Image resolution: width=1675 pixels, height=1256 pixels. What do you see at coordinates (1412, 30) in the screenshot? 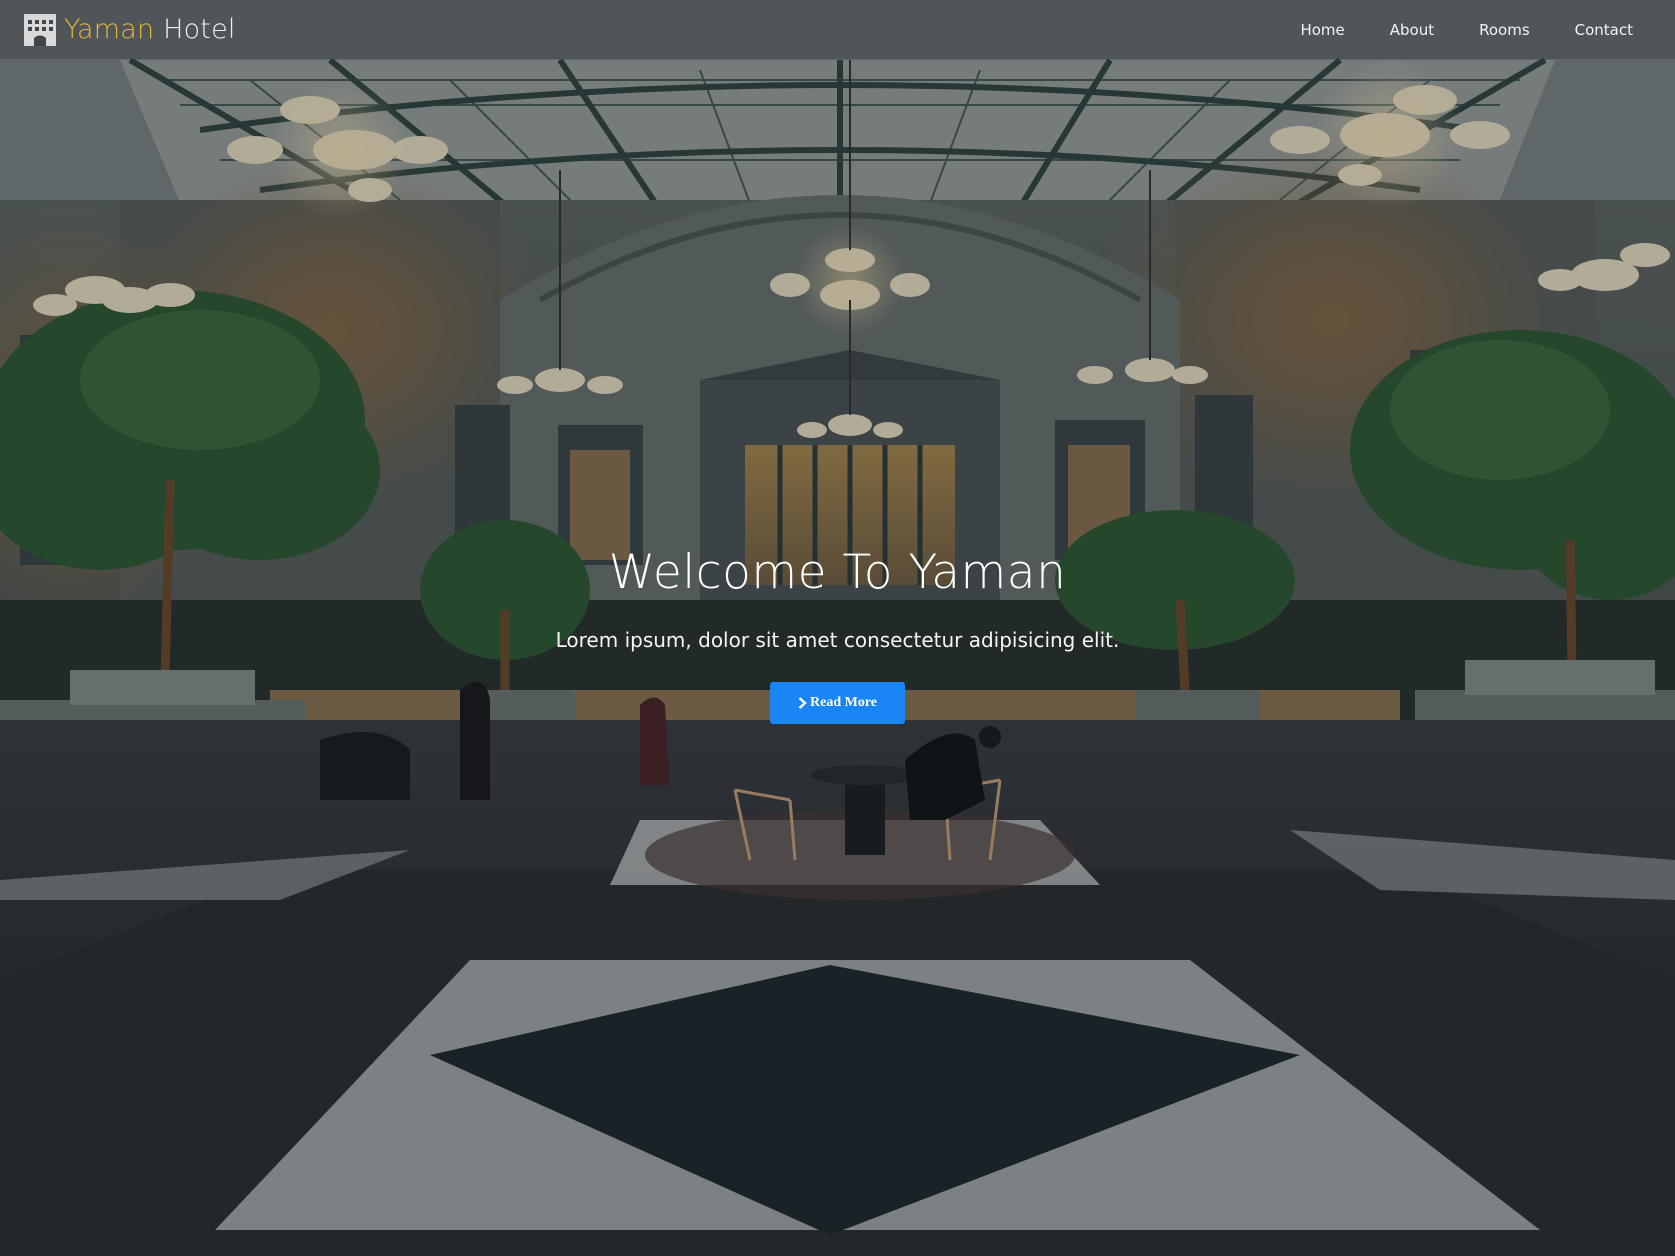
I see `nav-link-about: About` at bounding box center [1412, 30].